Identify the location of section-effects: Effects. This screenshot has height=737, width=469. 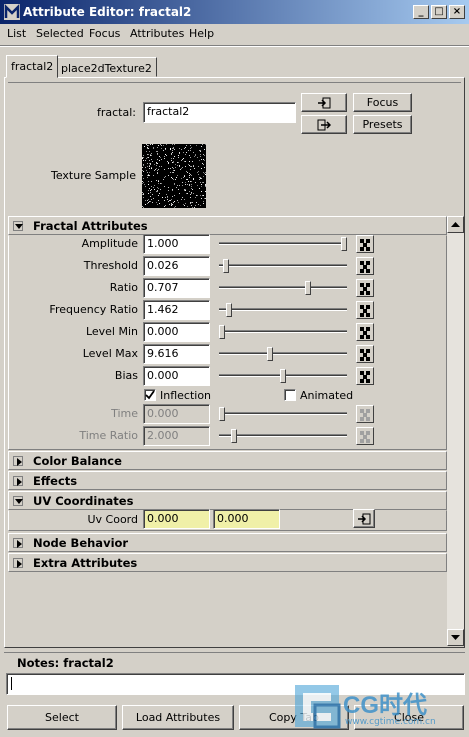
(227, 480).